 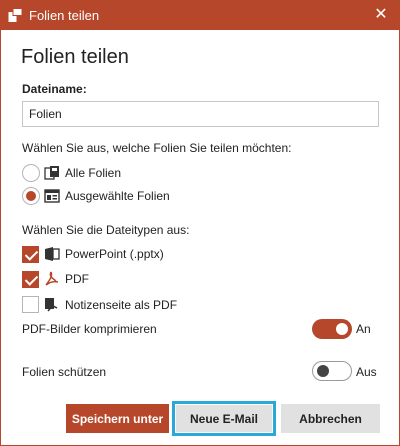 What do you see at coordinates (200, 114) in the screenshot?
I see `filename-input` at bounding box center [200, 114].